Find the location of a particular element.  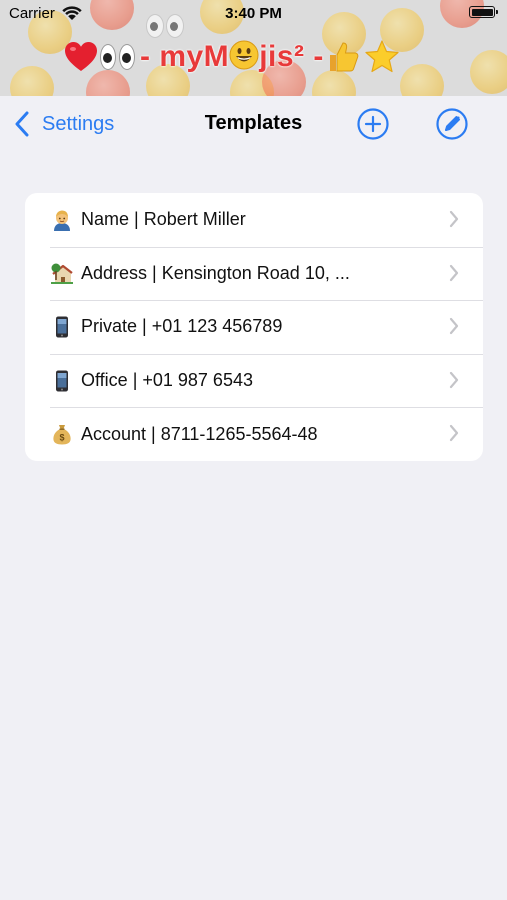

app-title-part: - myM is located at coordinates (185, 56).